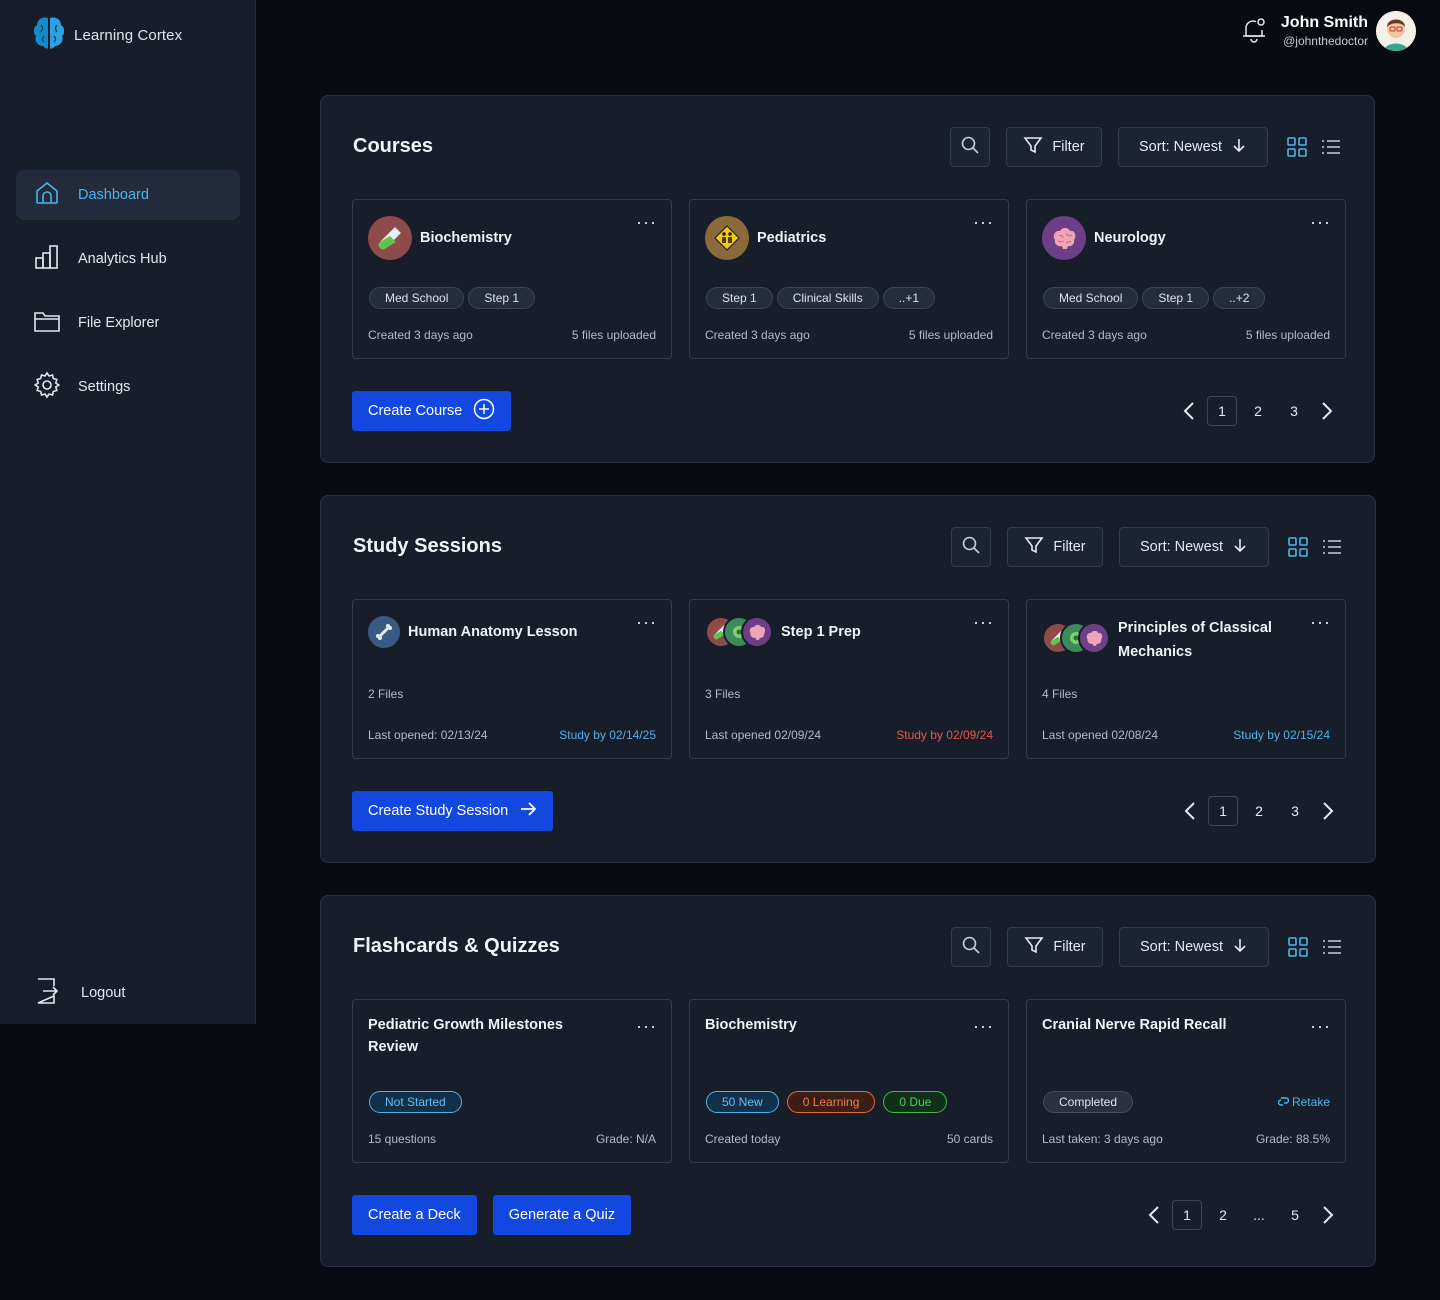 The height and width of the screenshot is (1300, 1440). What do you see at coordinates (456, 946) in the screenshot?
I see `flashcards-title: Flashcards & Quizzes` at bounding box center [456, 946].